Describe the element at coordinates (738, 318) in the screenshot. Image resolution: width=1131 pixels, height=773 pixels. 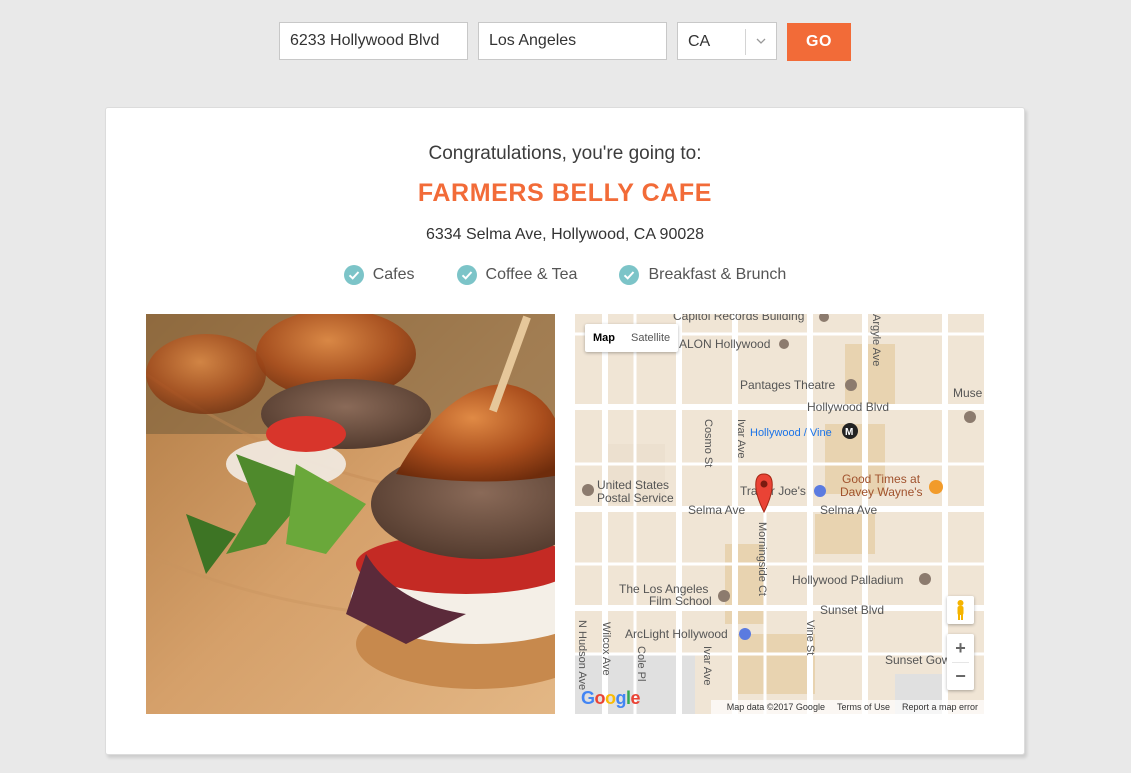
I see `map-label-capitol: Capitol Records Building` at that location.